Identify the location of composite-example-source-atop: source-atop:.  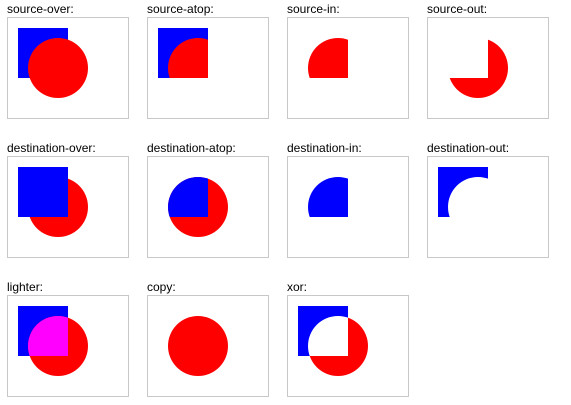
(208, 62).